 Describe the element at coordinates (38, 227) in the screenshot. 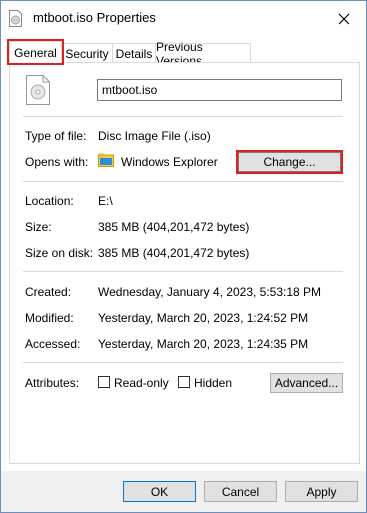

I see `size-label: Size:` at that location.